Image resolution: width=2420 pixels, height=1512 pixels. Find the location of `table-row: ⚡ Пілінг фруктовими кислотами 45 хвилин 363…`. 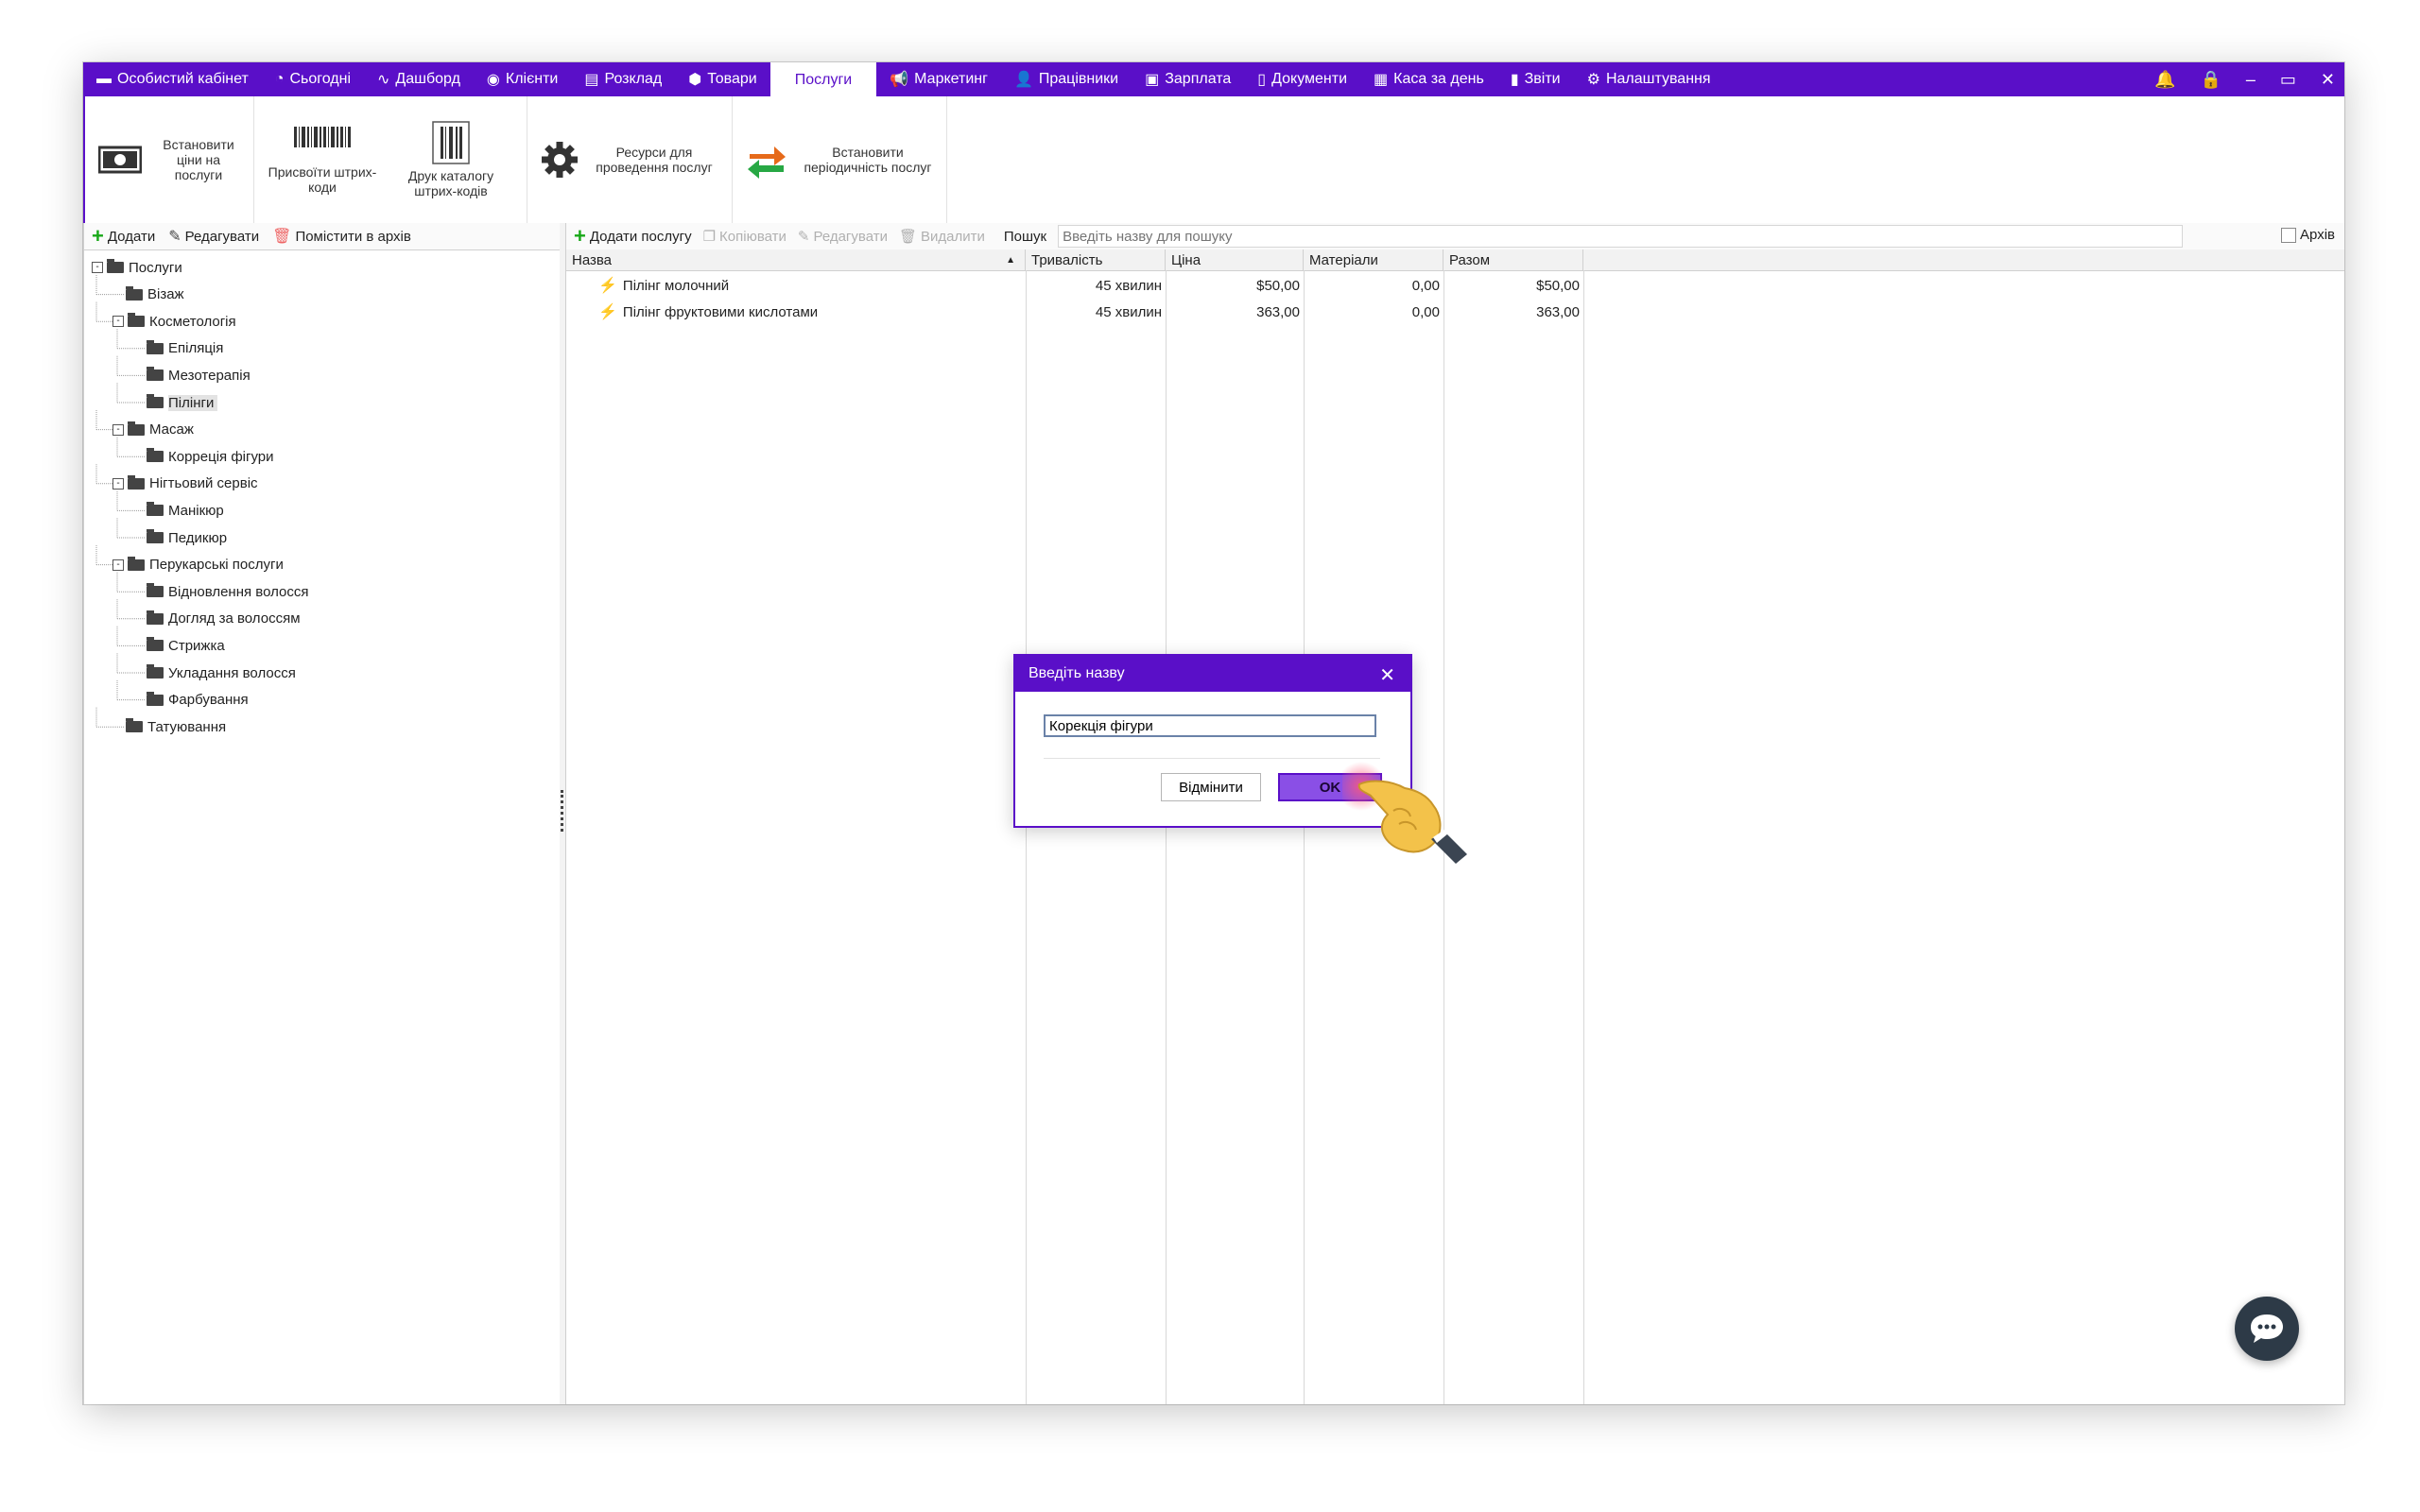

table-row: ⚡ Пілінг фруктовими кислотами 45 хвилин 363… is located at coordinates (1076, 312).